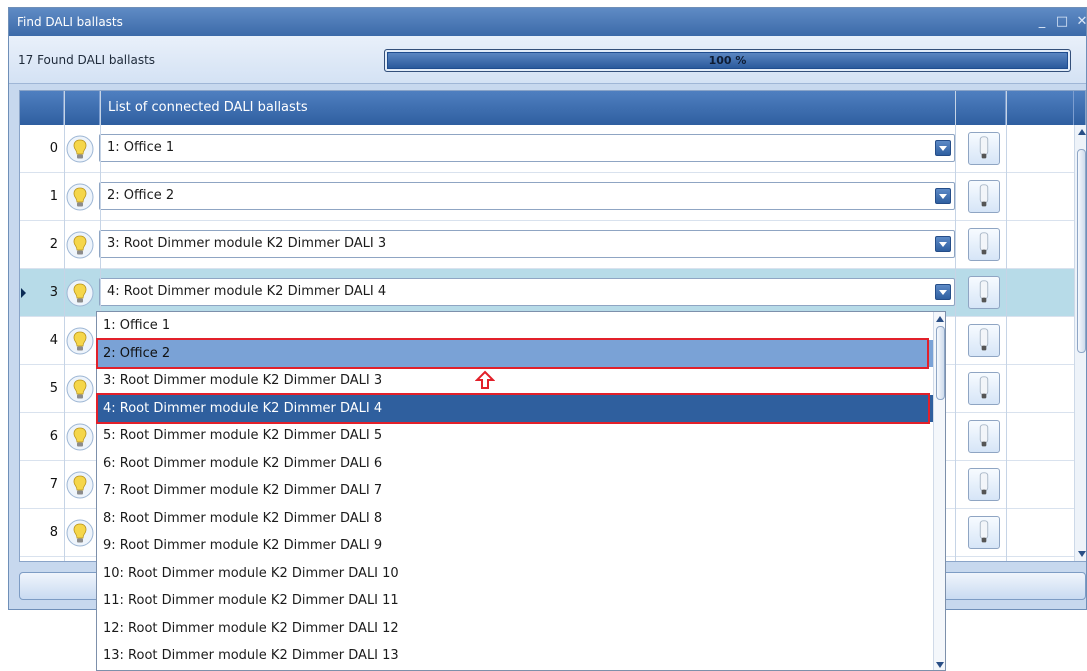 The width and height of the screenshot is (1087, 671). What do you see at coordinates (1082, 132) in the screenshot?
I see `scroll-up-icon` at bounding box center [1082, 132].